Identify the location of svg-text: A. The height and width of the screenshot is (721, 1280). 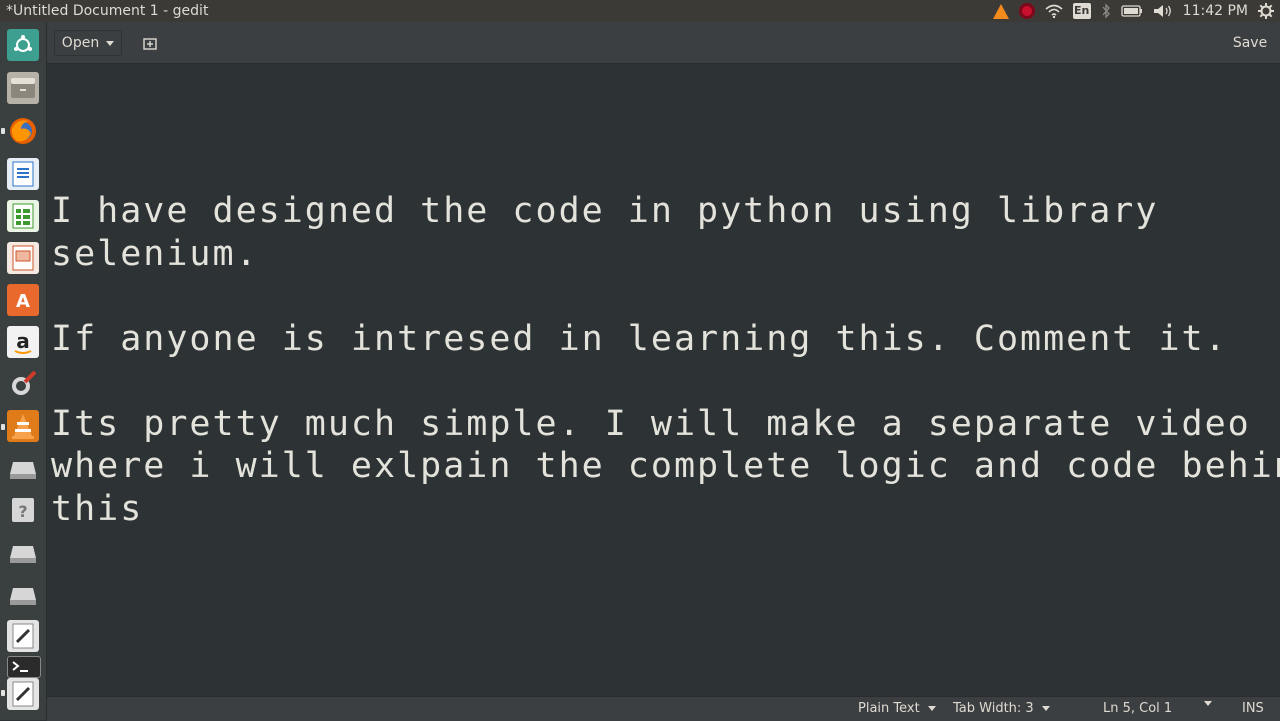
(23, 301).